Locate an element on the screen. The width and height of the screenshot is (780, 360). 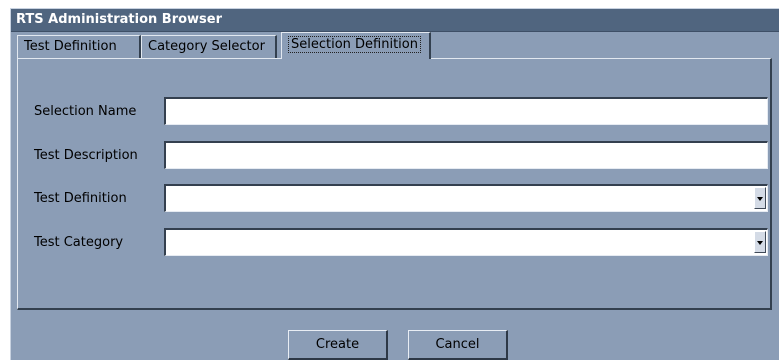
test-category-row: Test Category is located at coordinates (394, 242).